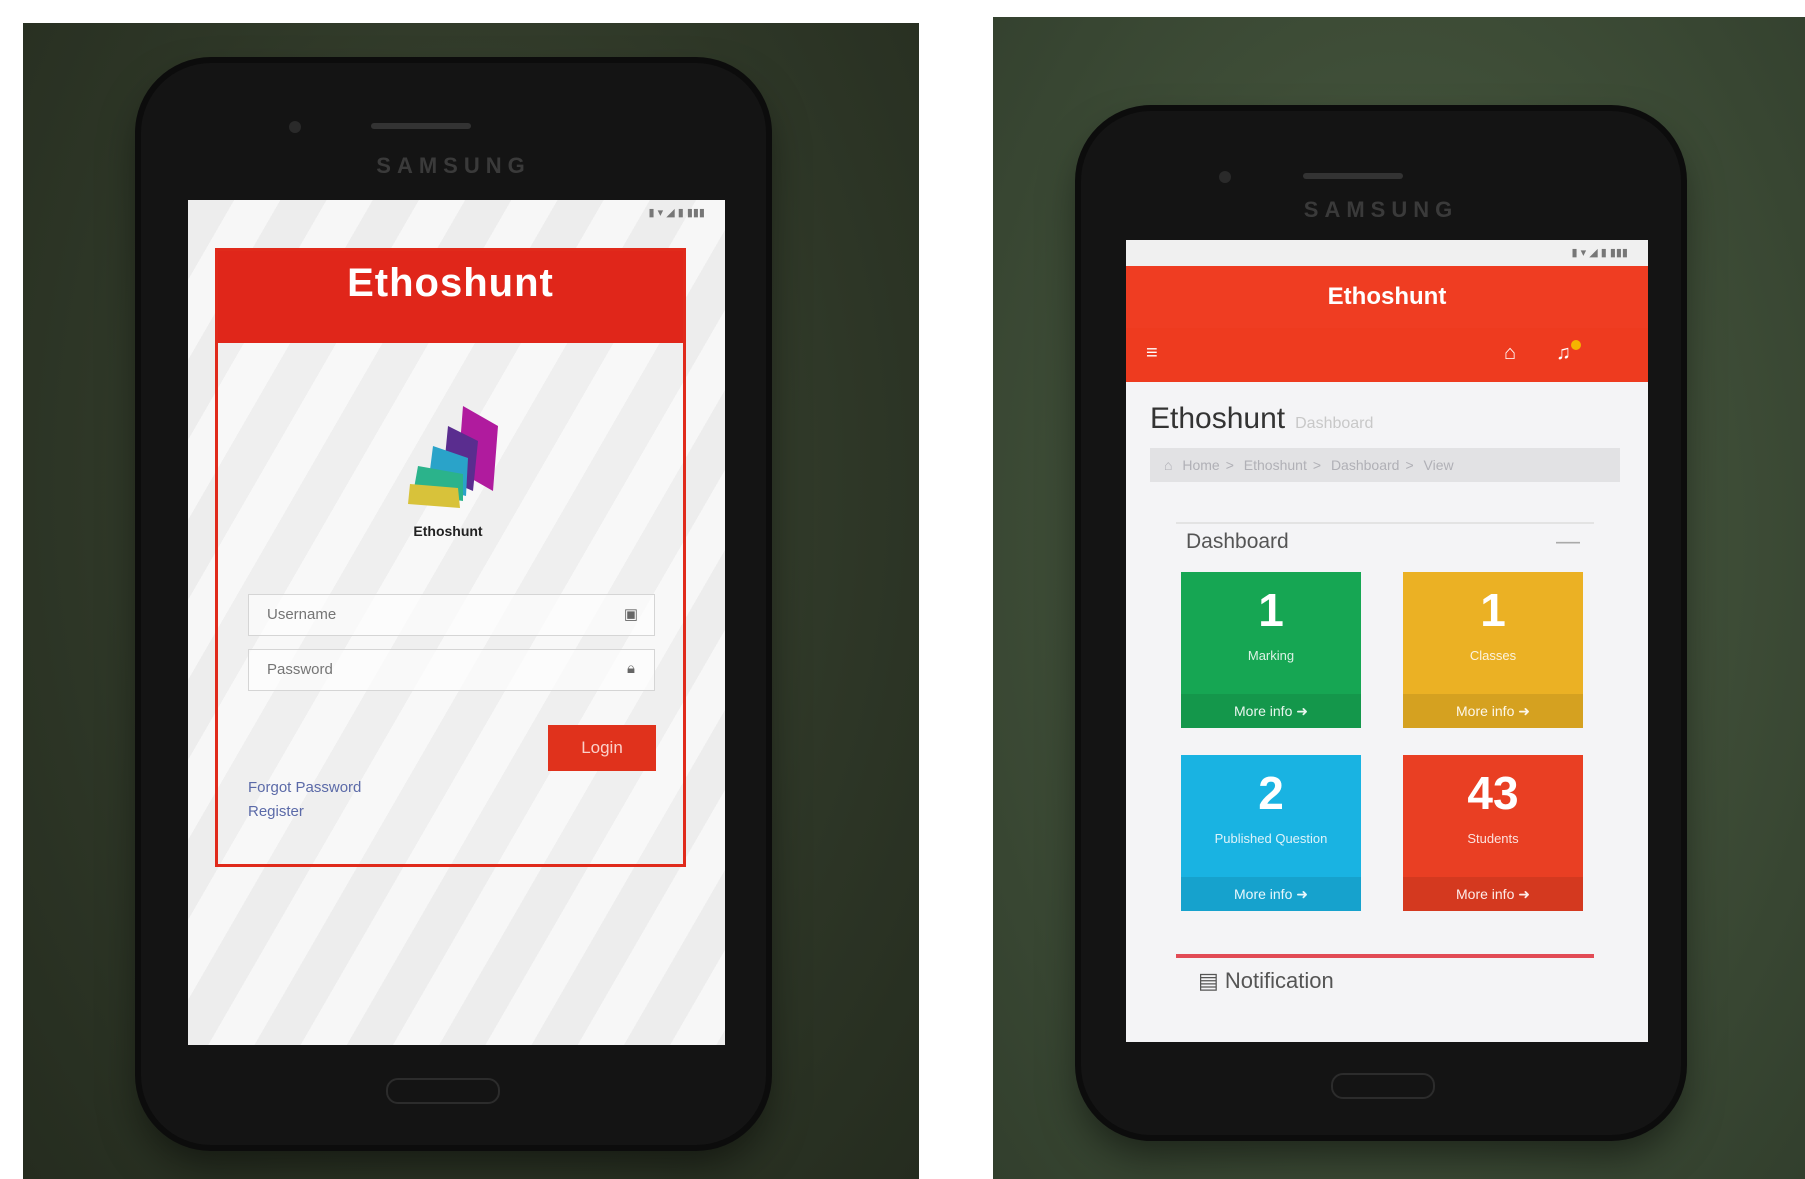 The height and width of the screenshot is (1179, 1805). I want to click on page-subtitle: Dashboard, so click(1334, 423).